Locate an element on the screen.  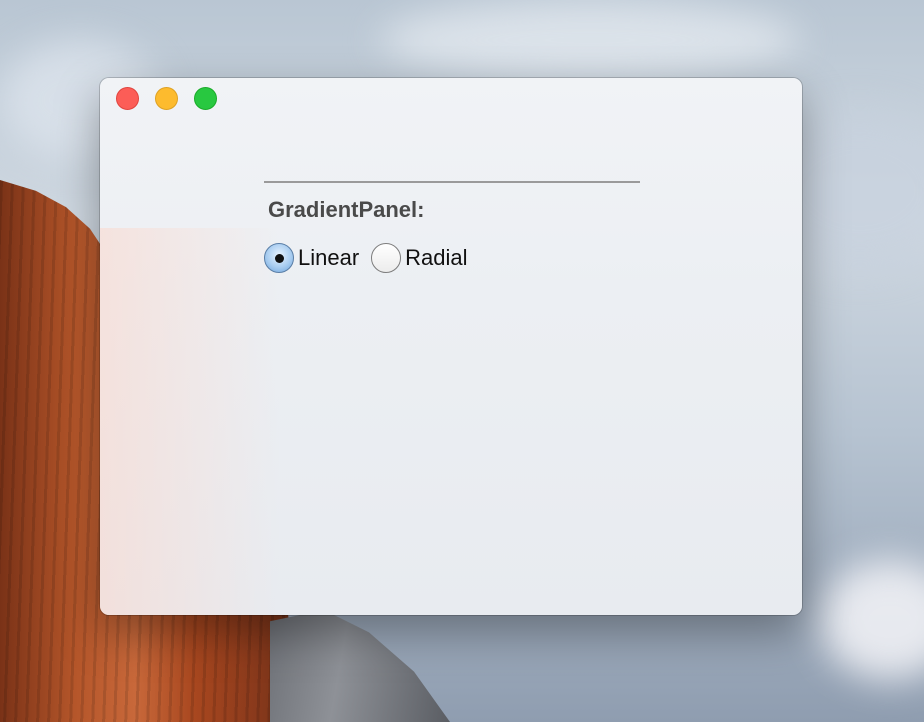
zoom-window-button is located at coordinates (205, 98).